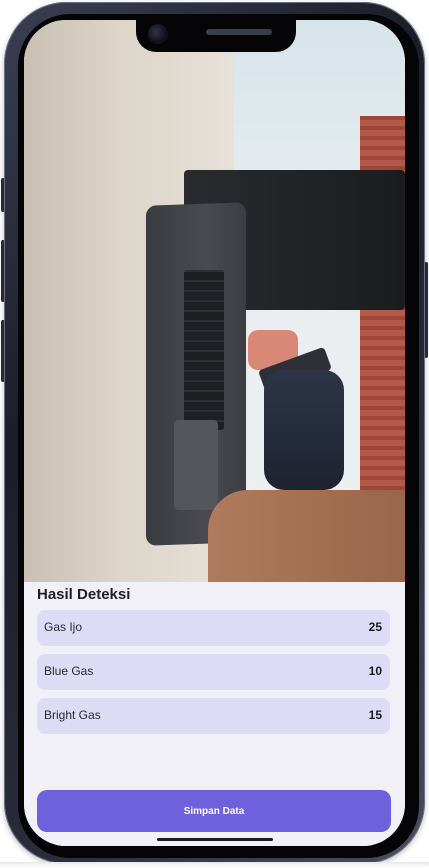 Image resolution: width=429 pixels, height=868 pixels. What do you see at coordinates (239, 32) in the screenshot?
I see `earpiece-speaker` at bounding box center [239, 32].